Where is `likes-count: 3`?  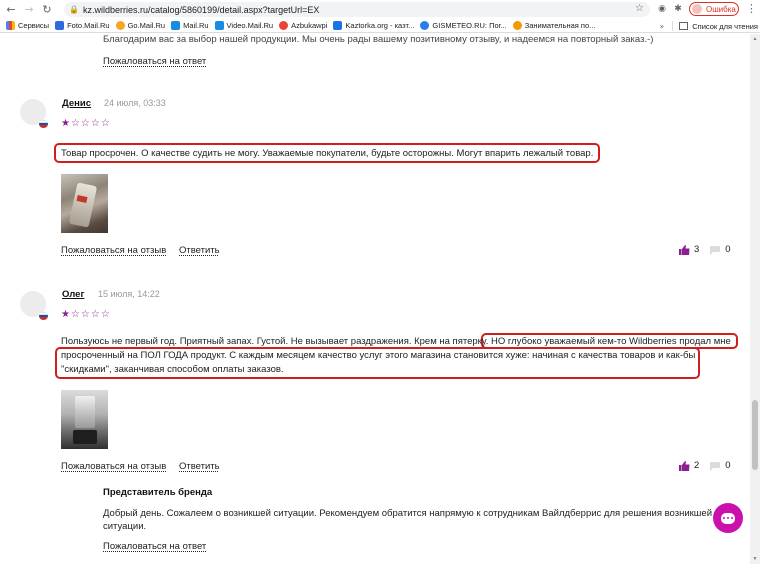 likes-count: 3 is located at coordinates (697, 249).